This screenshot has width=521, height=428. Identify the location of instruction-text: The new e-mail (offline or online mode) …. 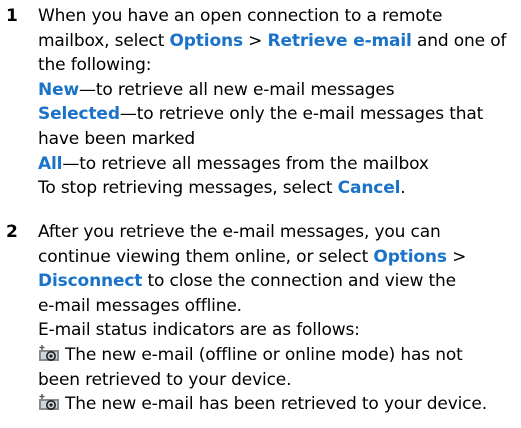
(264, 355).